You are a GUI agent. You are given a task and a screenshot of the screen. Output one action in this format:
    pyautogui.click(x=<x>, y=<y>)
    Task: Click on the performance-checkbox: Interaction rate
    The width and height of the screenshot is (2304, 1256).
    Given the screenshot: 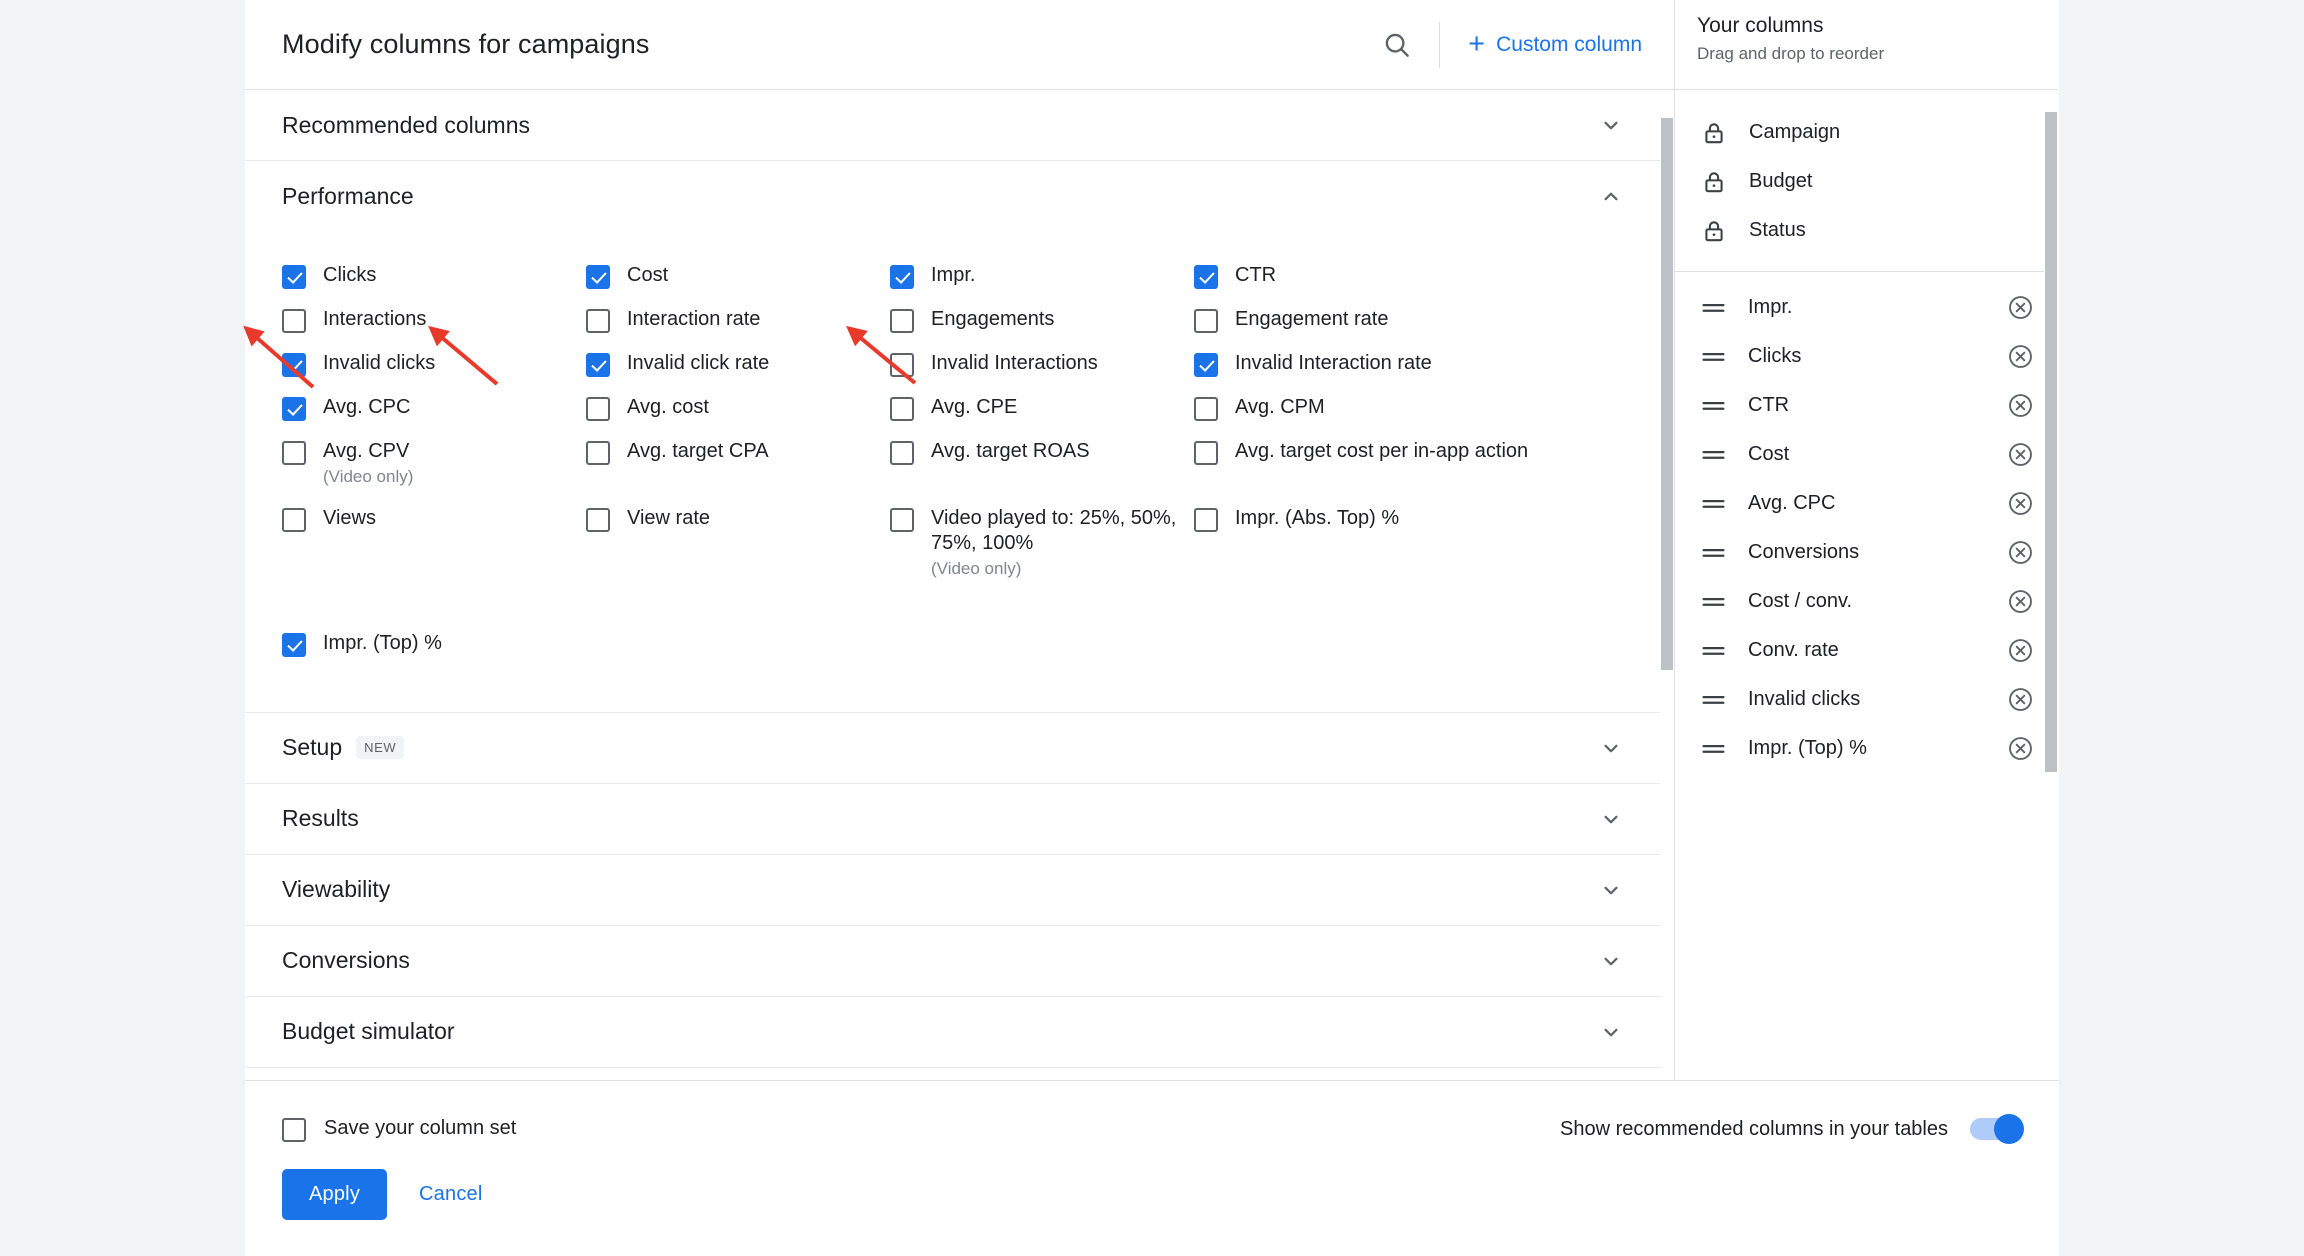 What is the action you would take?
    pyautogui.click(x=738, y=320)
    